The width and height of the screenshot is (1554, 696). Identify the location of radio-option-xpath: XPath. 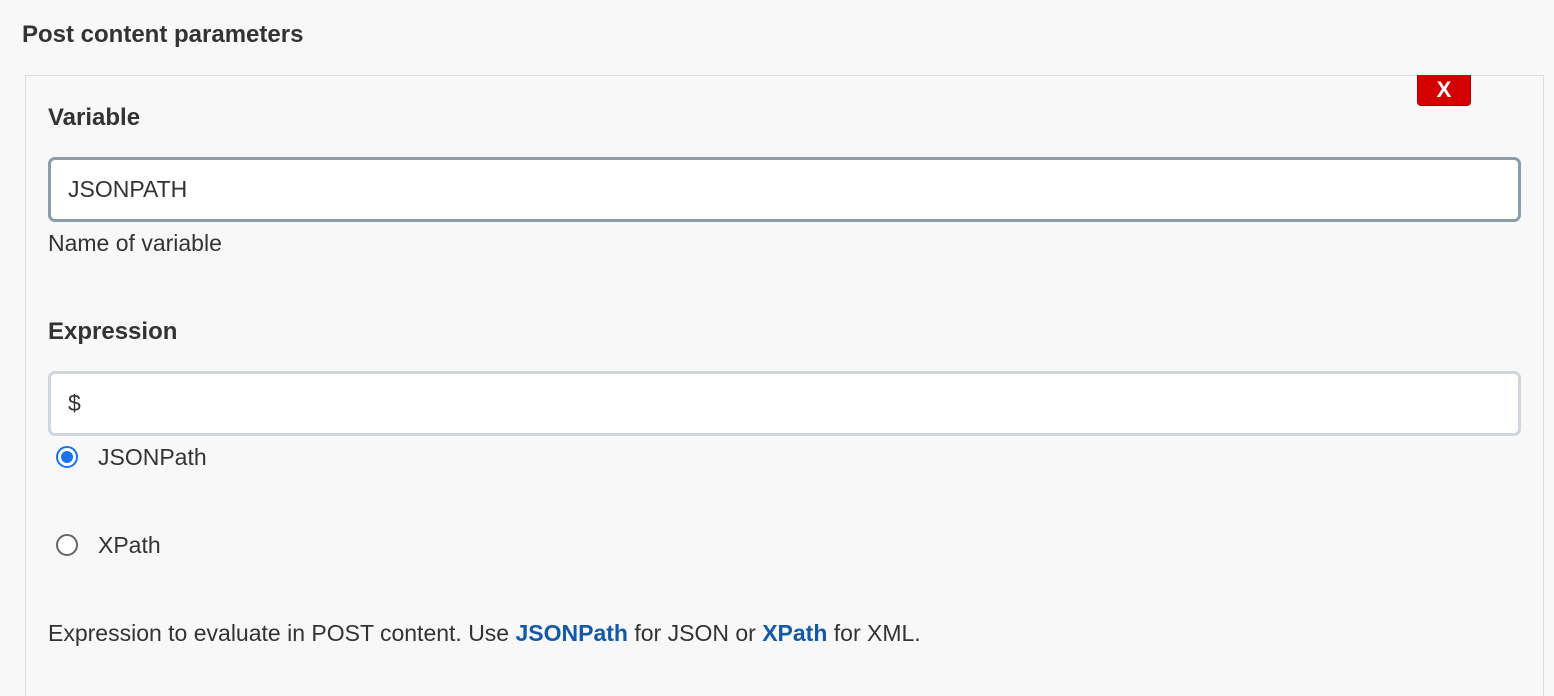
(108, 545).